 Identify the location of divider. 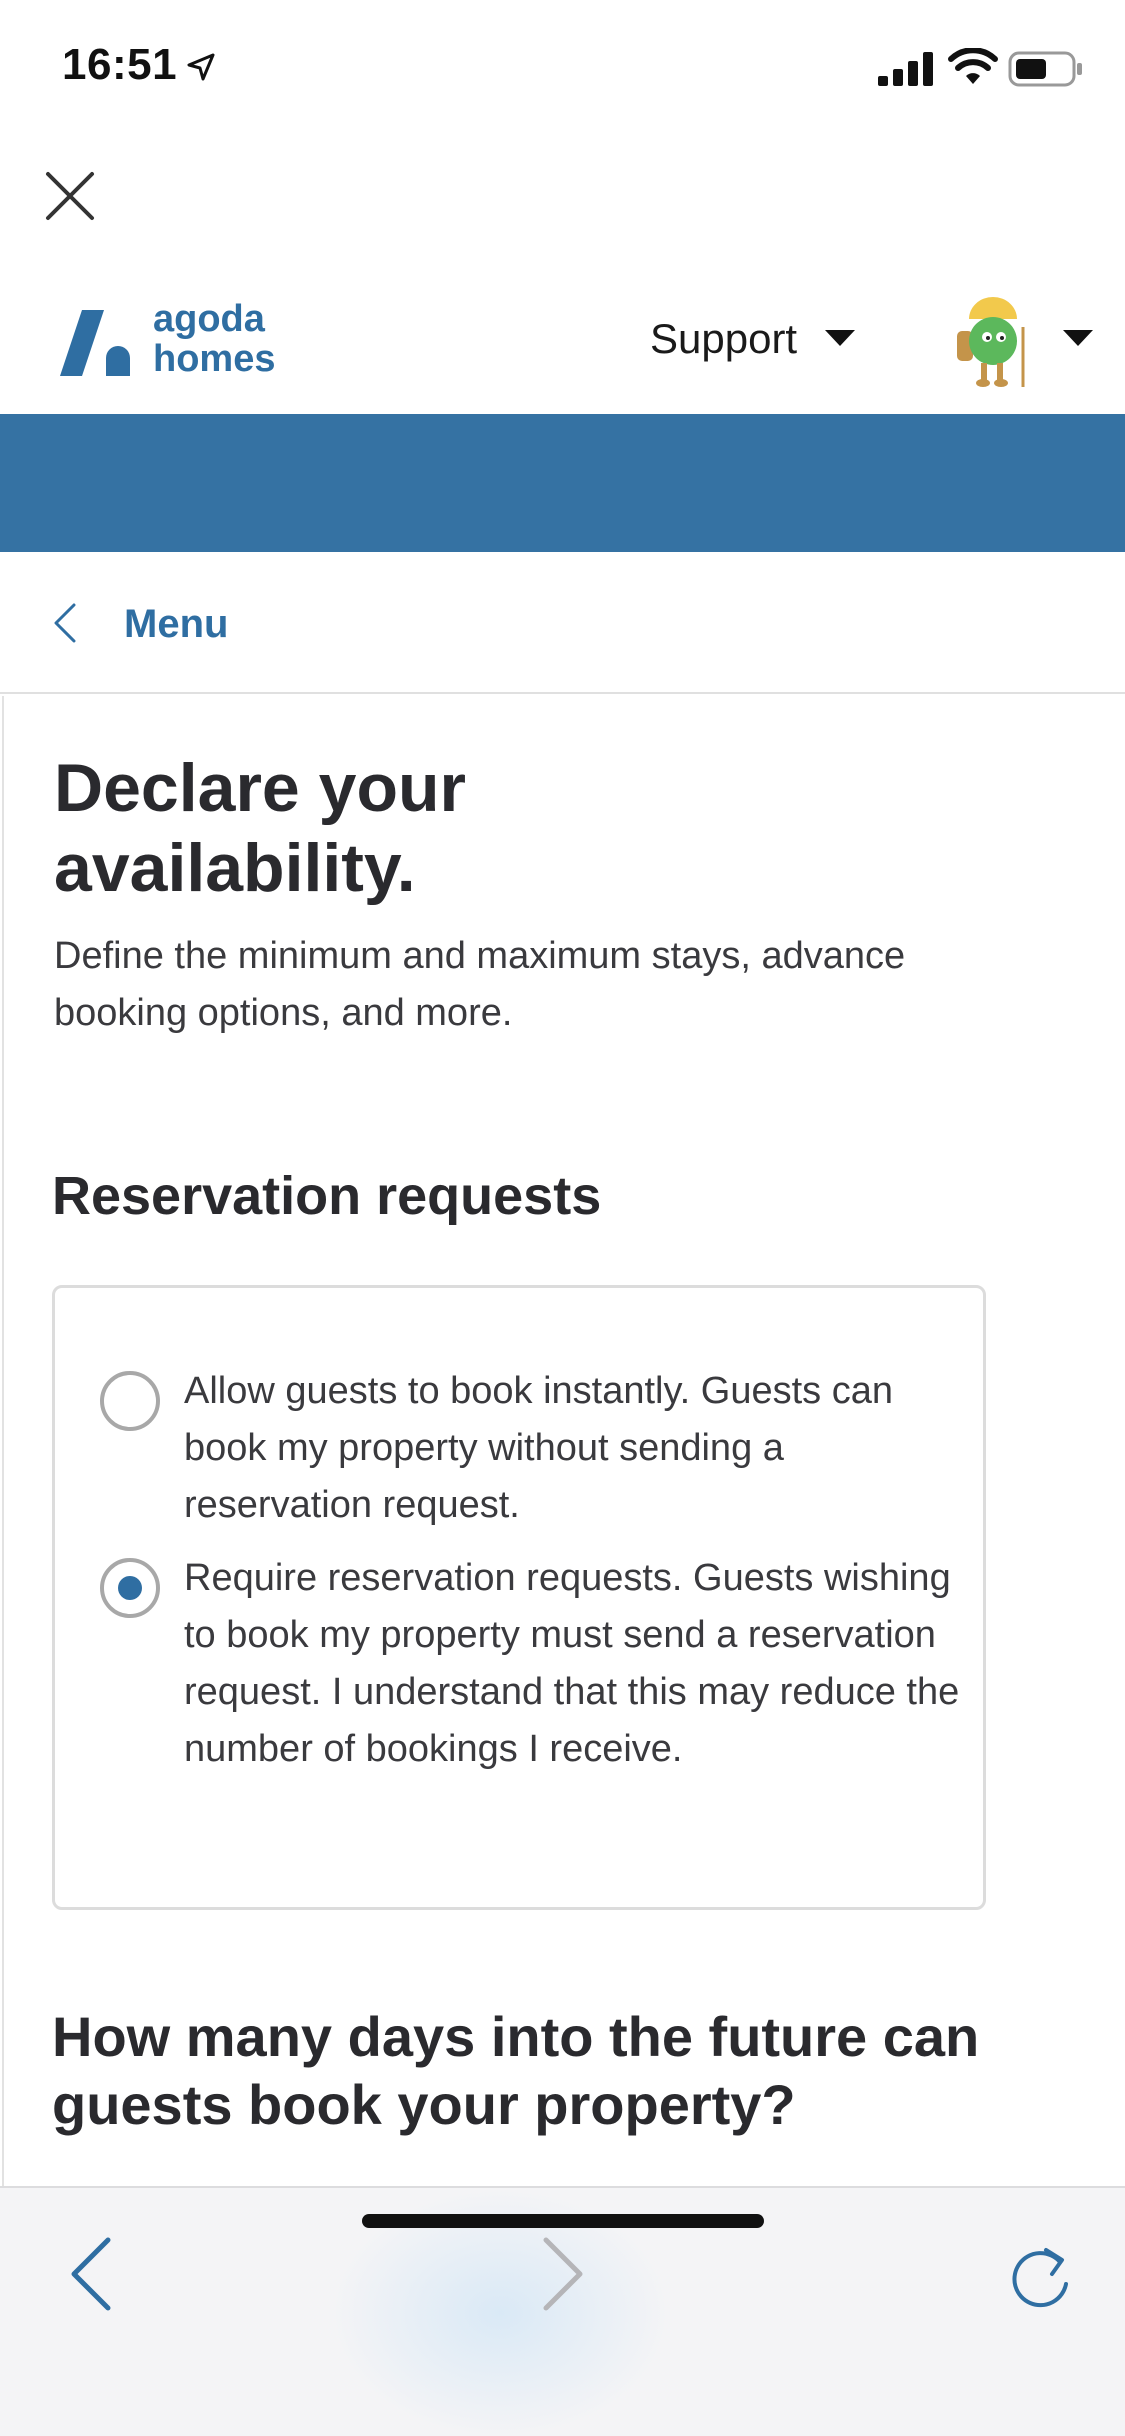
(3, 1441).